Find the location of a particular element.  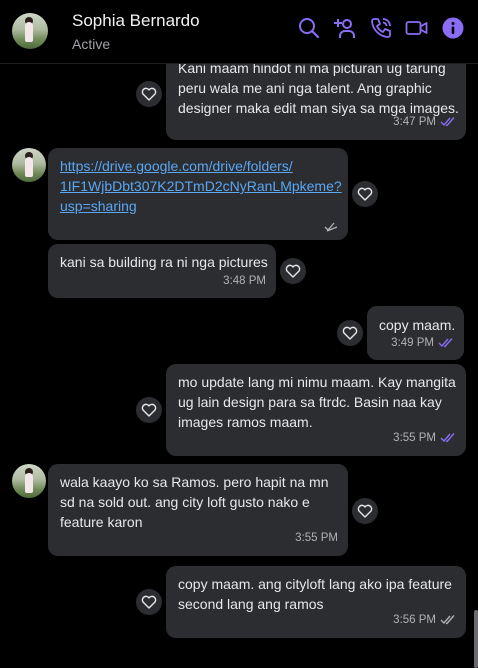

message-time: 3:56 PM is located at coordinates (414, 620).